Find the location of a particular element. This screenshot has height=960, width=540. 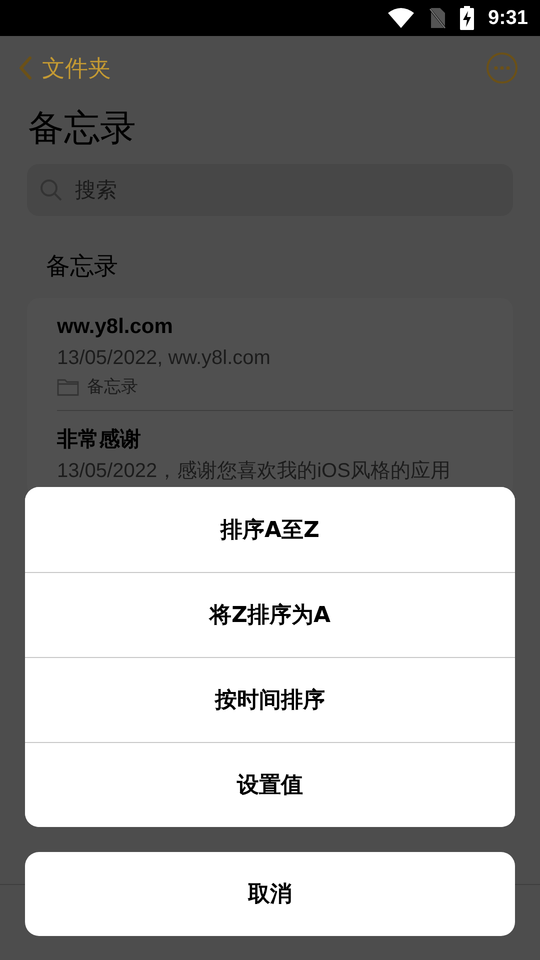

clock-time: 9:31 is located at coordinates (508, 18).